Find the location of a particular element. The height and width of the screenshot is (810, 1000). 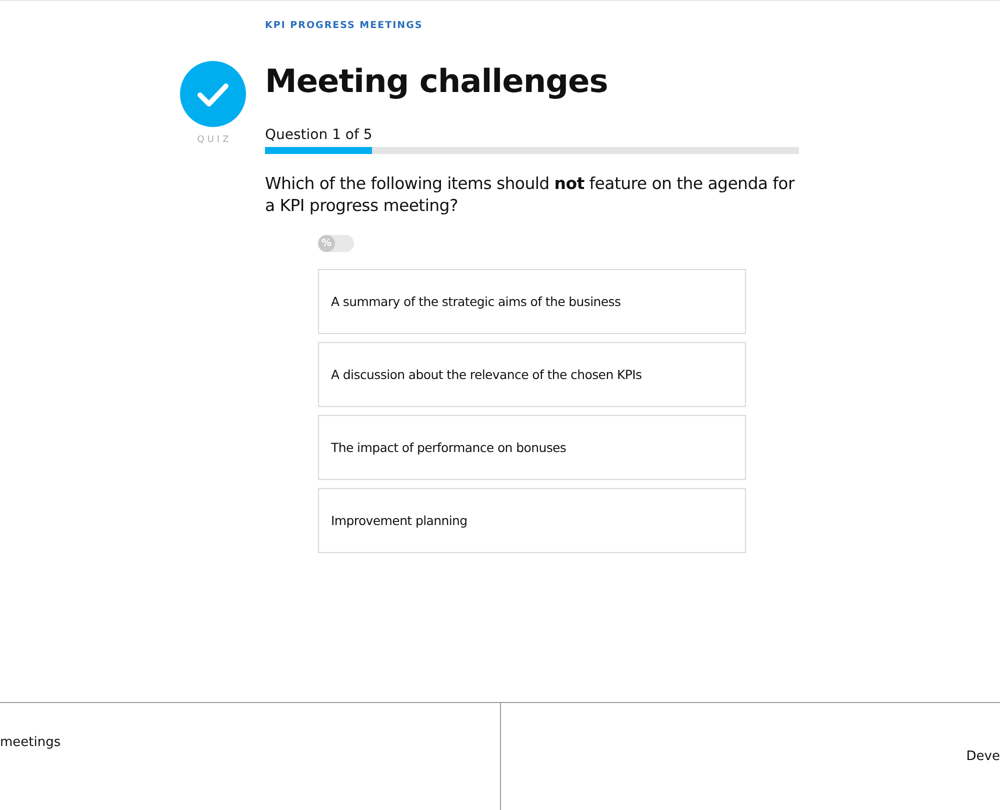

quiz-label: QUIZ is located at coordinates (214, 140).